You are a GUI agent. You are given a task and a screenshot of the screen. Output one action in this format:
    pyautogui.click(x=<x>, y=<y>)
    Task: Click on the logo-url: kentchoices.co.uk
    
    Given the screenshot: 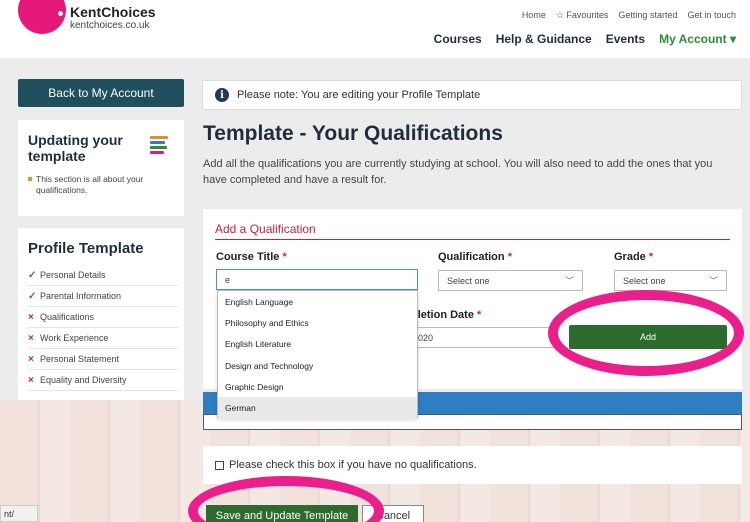 What is the action you would take?
    pyautogui.click(x=110, y=25)
    